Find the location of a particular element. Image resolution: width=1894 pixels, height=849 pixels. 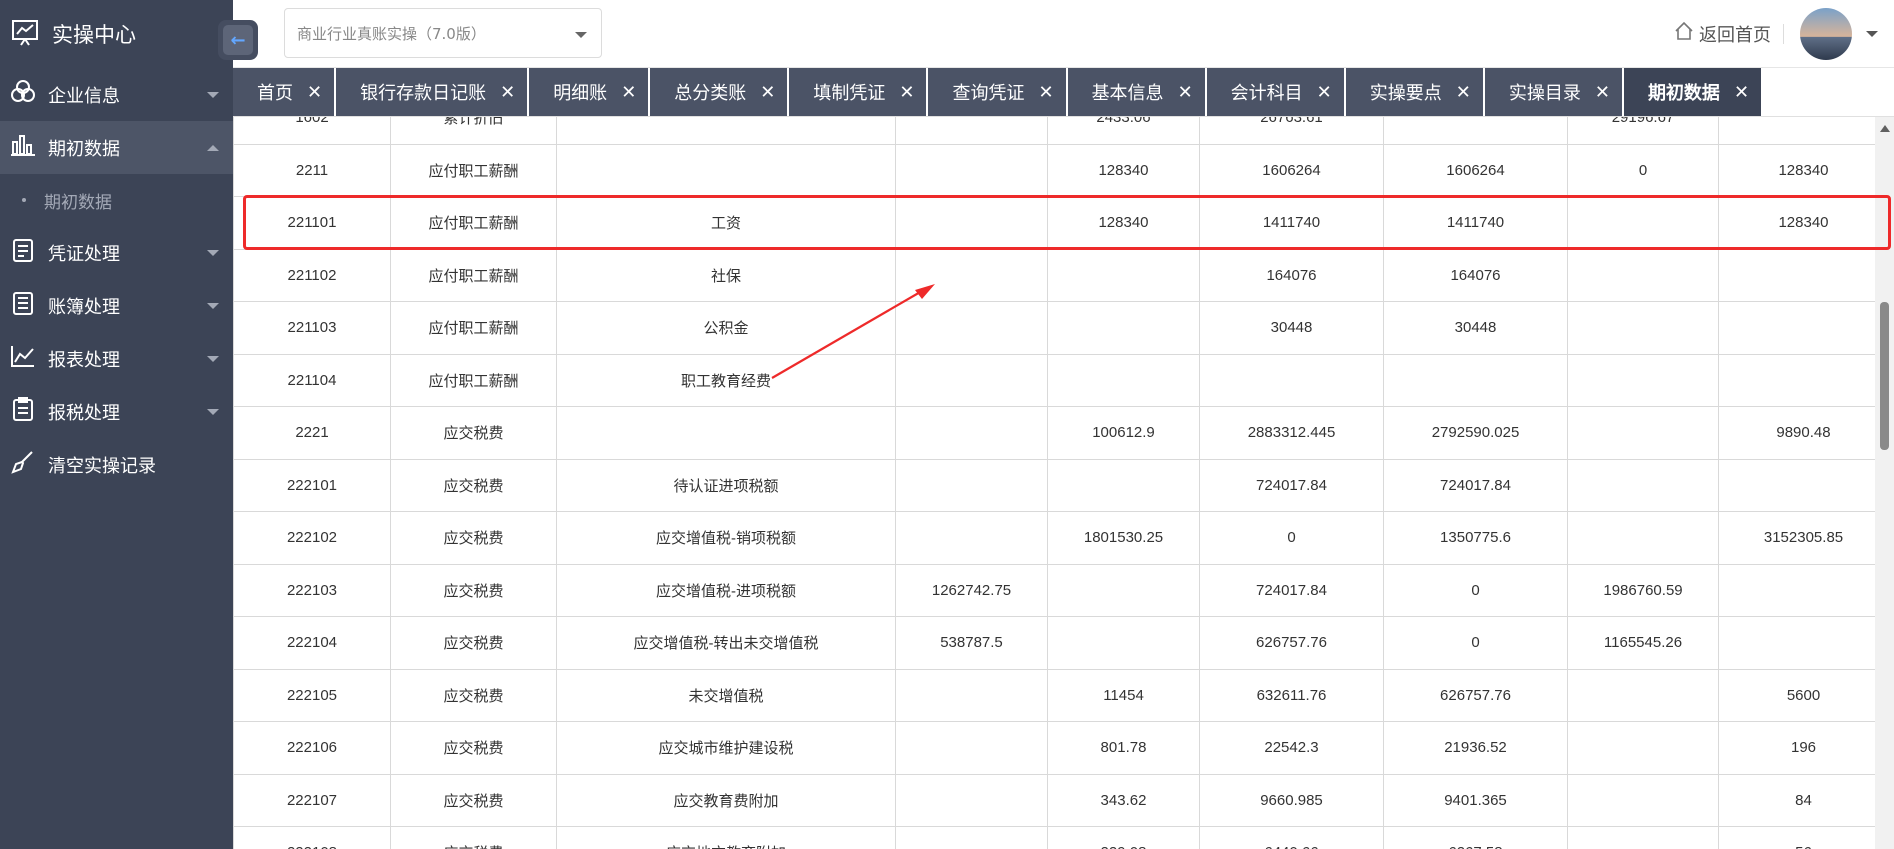

tab-opening-data: 期初数据 ✕ is located at coordinates (1692, 92).